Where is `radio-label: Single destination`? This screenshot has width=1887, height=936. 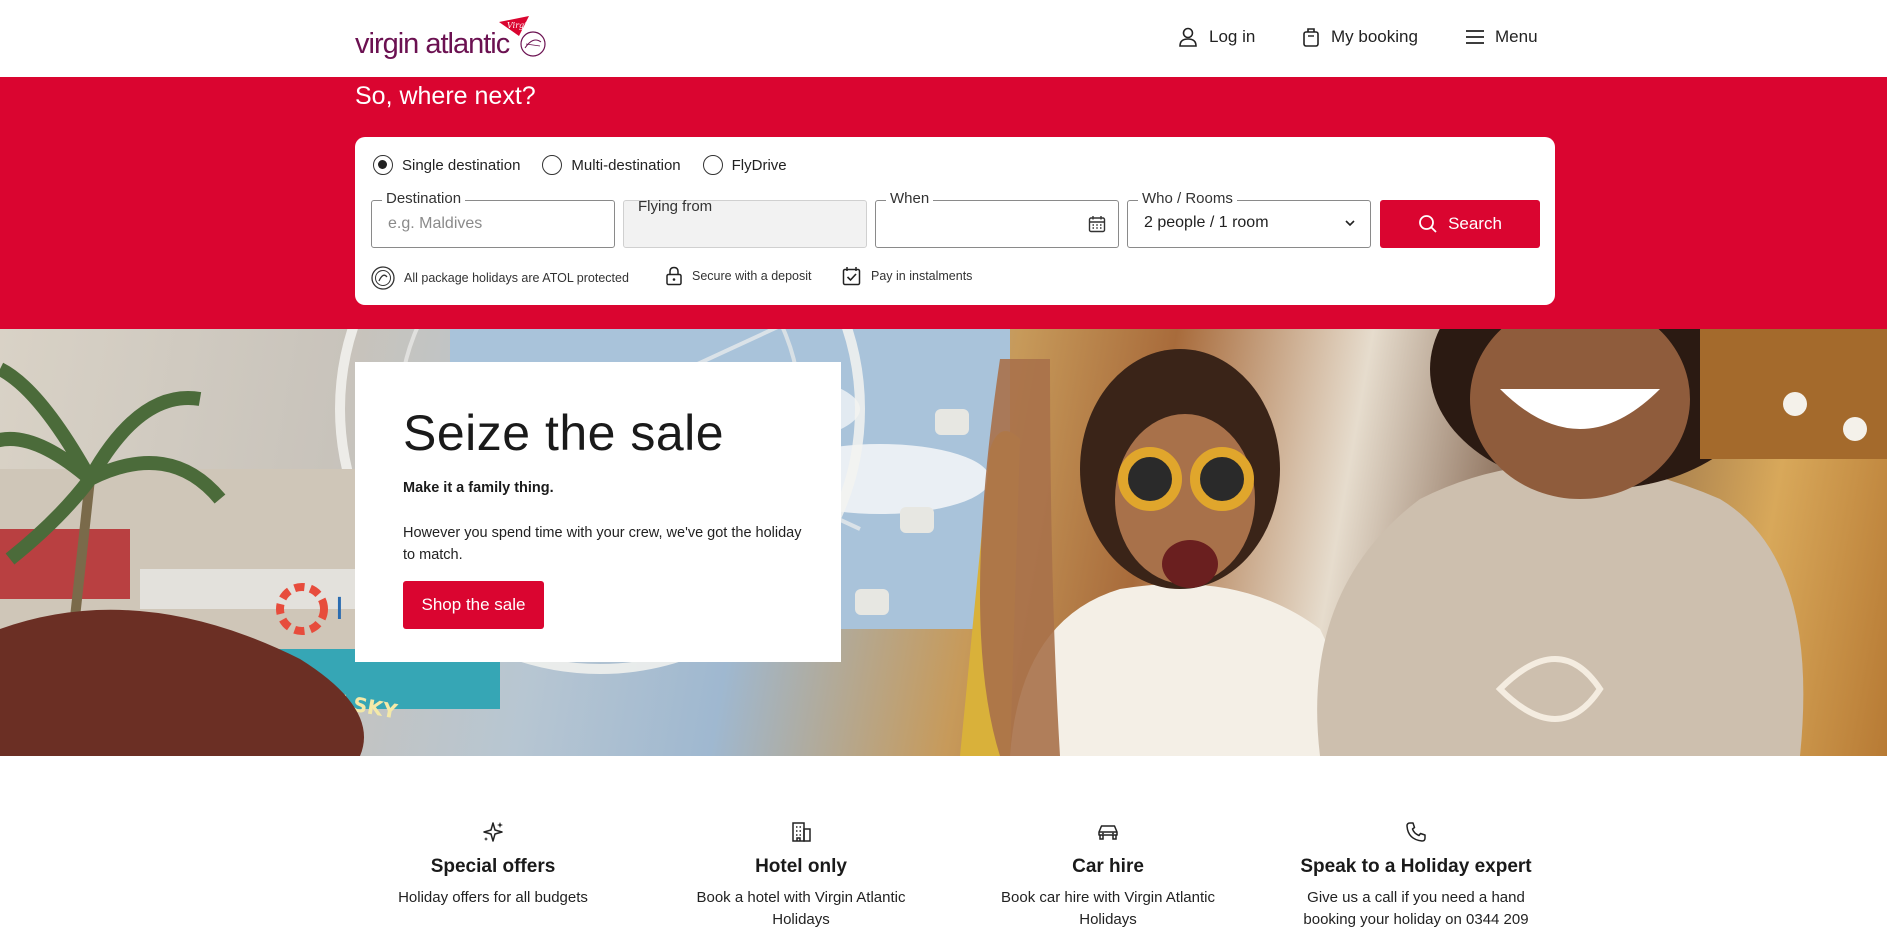 radio-label: Single destination is located at coordinates (461, 165).